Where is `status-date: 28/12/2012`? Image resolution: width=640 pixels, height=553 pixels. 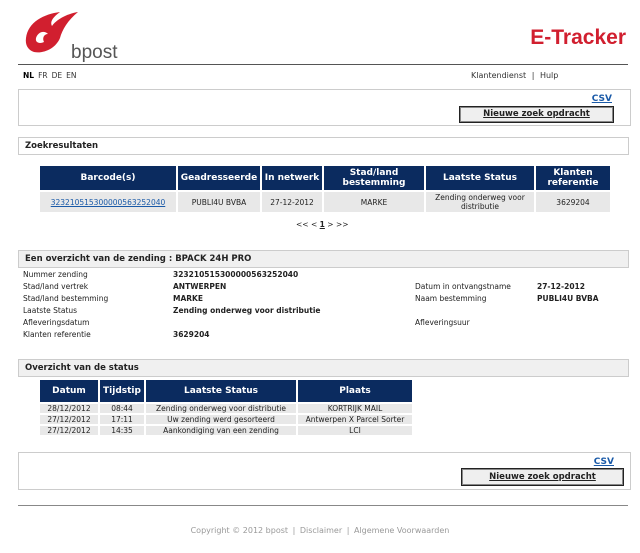 status-date: 28/12/2012 is located at coordinates (69, 408).